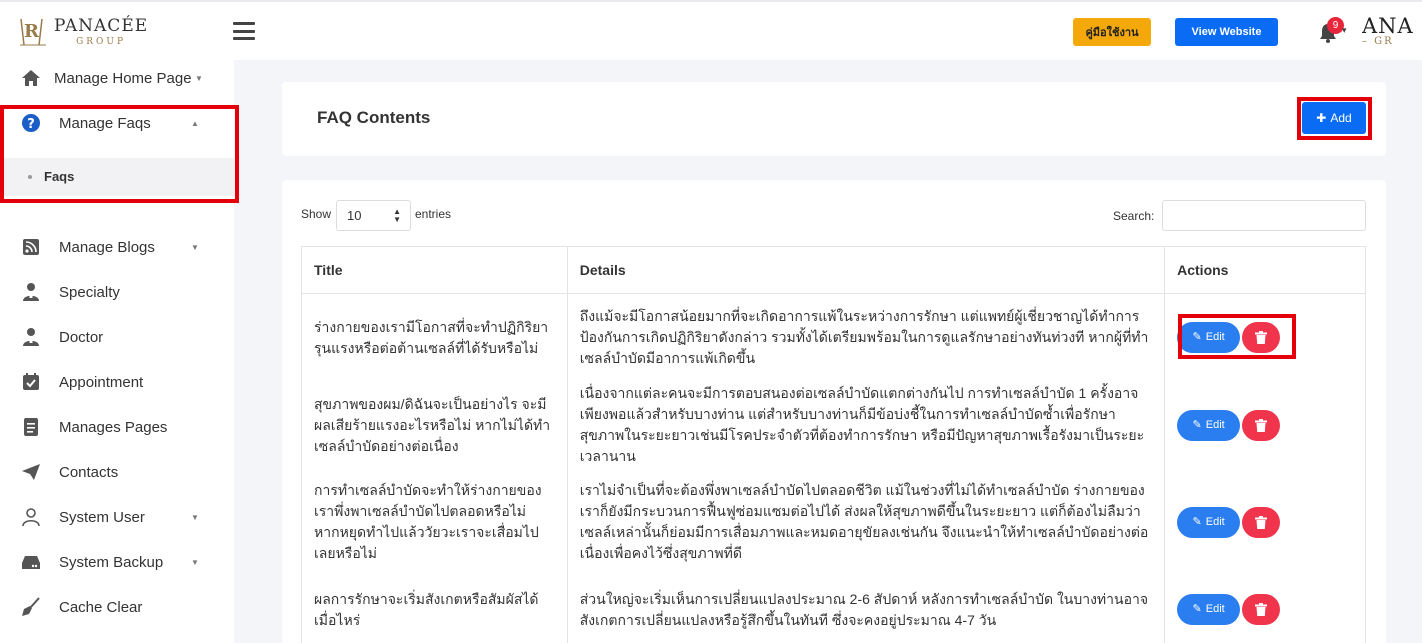 The image size is (1422, 643). I want to click on sidebar-item-label: Manages Pages, so click(113, 427).